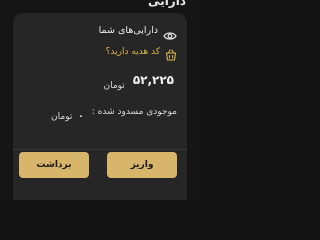 The image size is (320, 240). Describe the element at coordinates (114, 86) in the screenshot. I see `balance-currency: تومان` at that location.